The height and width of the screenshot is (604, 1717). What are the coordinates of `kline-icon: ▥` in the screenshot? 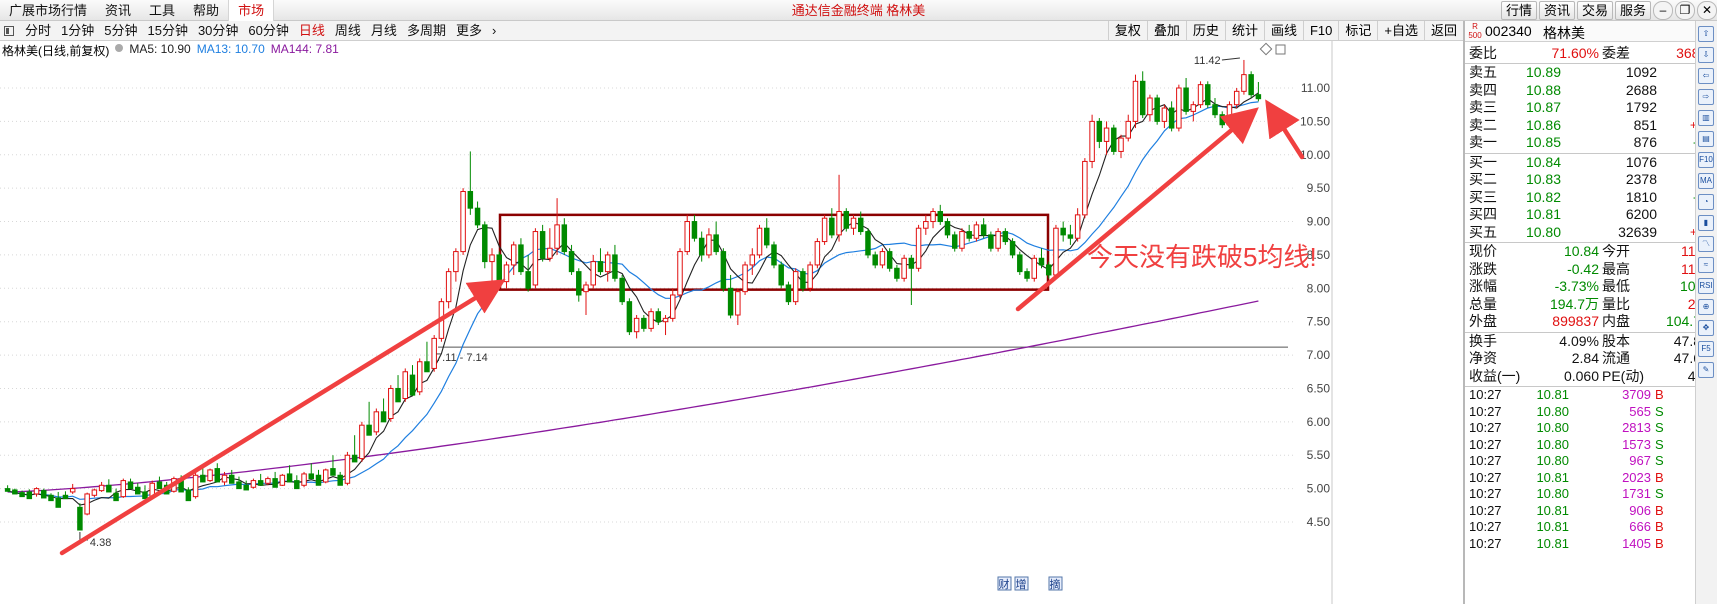 It's located at (1706, 118).